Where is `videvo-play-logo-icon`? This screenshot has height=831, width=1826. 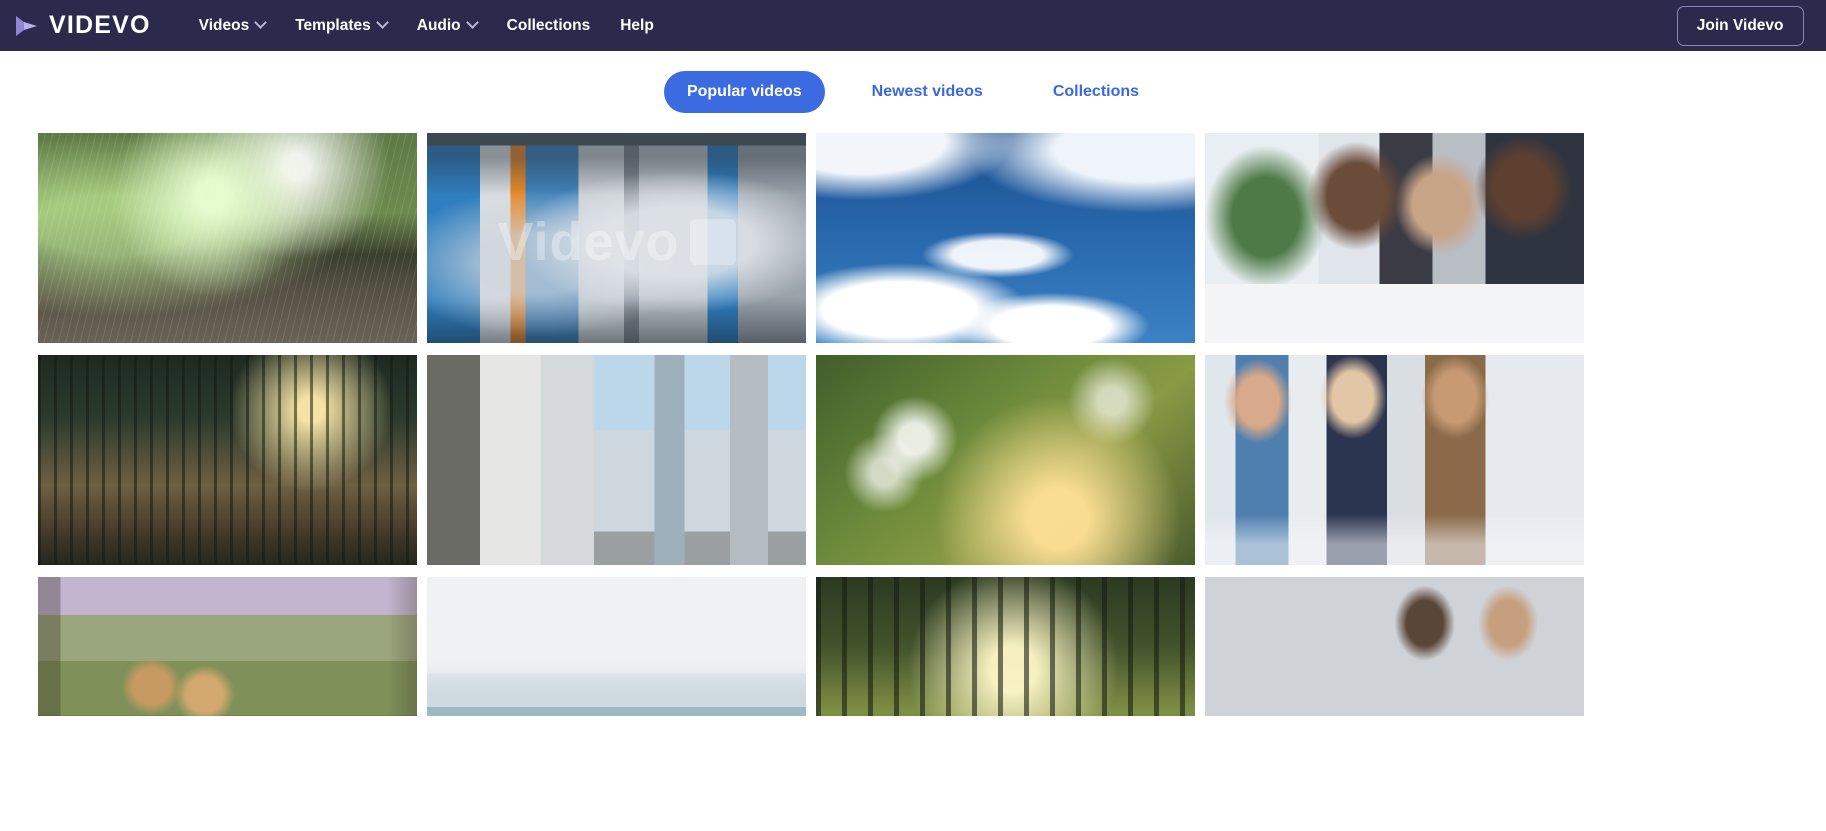
videvo-play-logo-icon is located at coordinates (26, 25).